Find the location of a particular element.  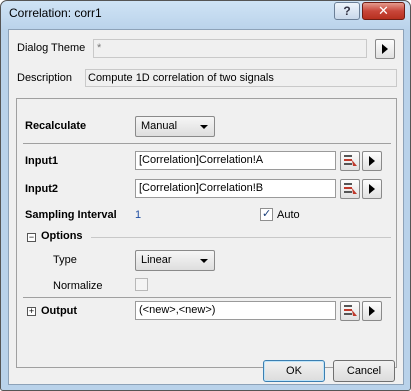

input1-field: [Correlation]Correlation!A is located at coordinates (235, 160).